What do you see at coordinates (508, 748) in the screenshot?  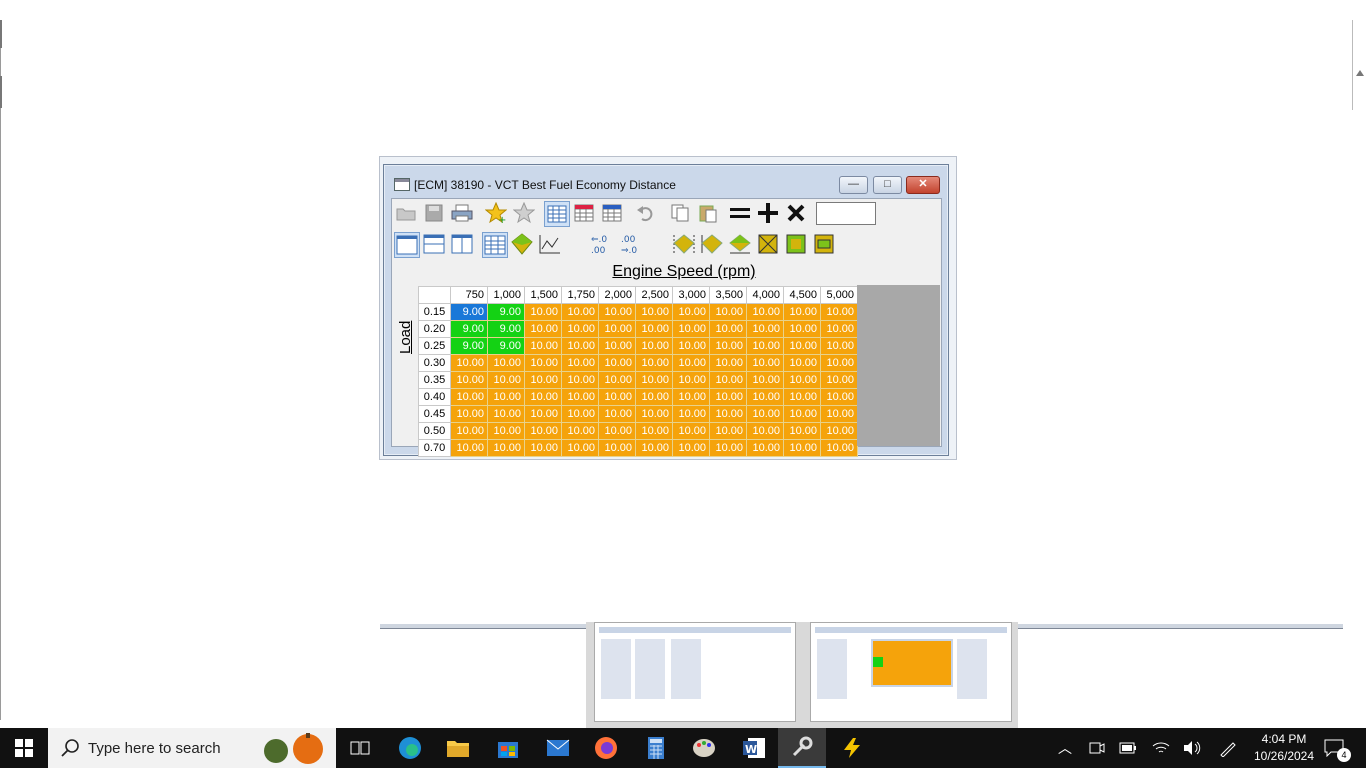 I see `store-app` at bounding box center [508, 748].